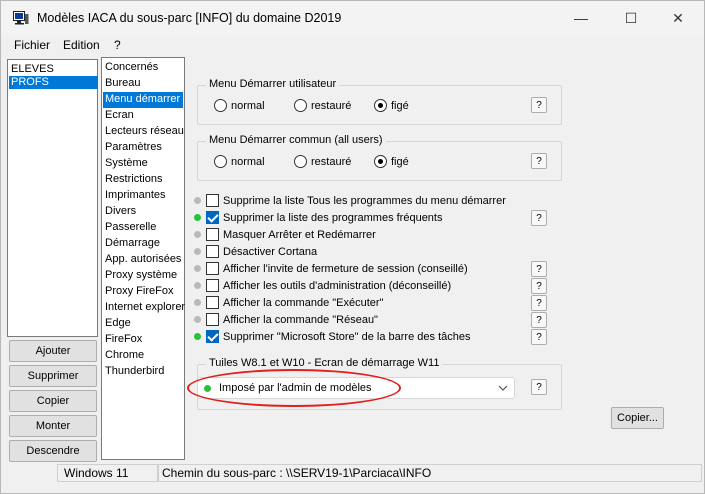  Describe the element at coordinates (273, 84) in the screenshot. I see `user-start-menu-title: Menu Démarrer utilisateur` at that location.